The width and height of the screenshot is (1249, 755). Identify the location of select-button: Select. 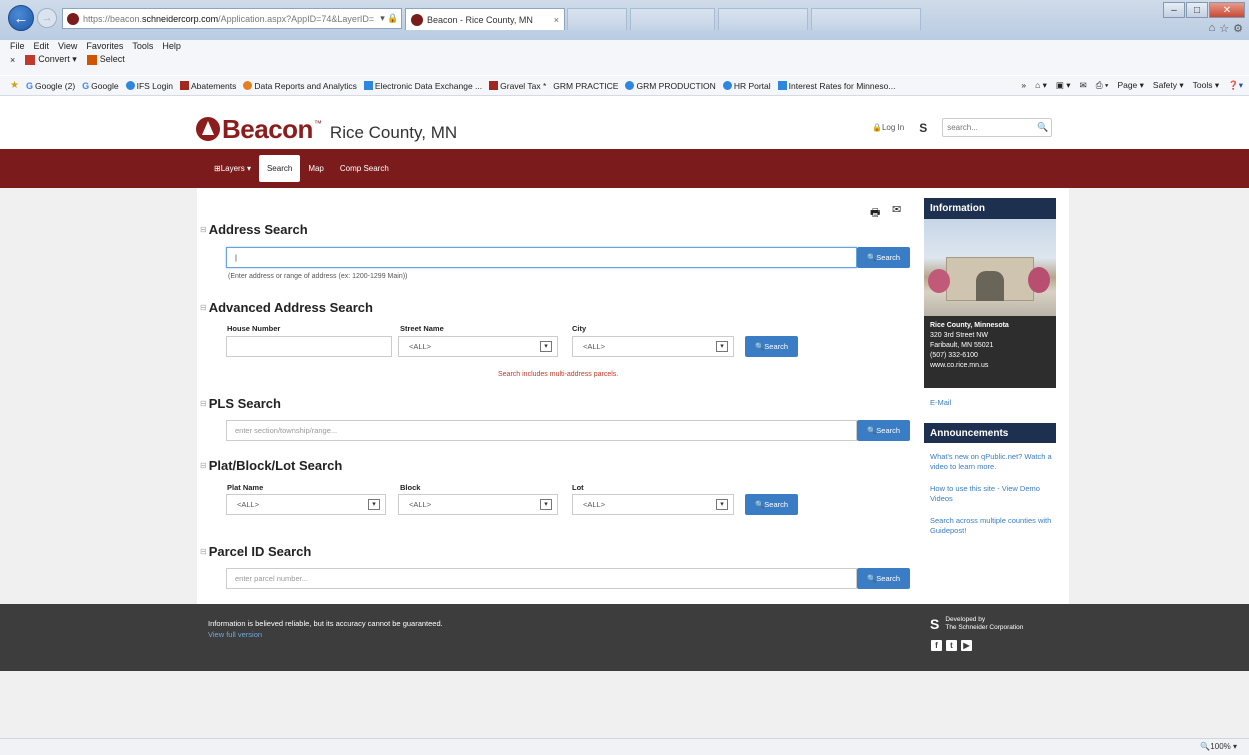
(105, 59).